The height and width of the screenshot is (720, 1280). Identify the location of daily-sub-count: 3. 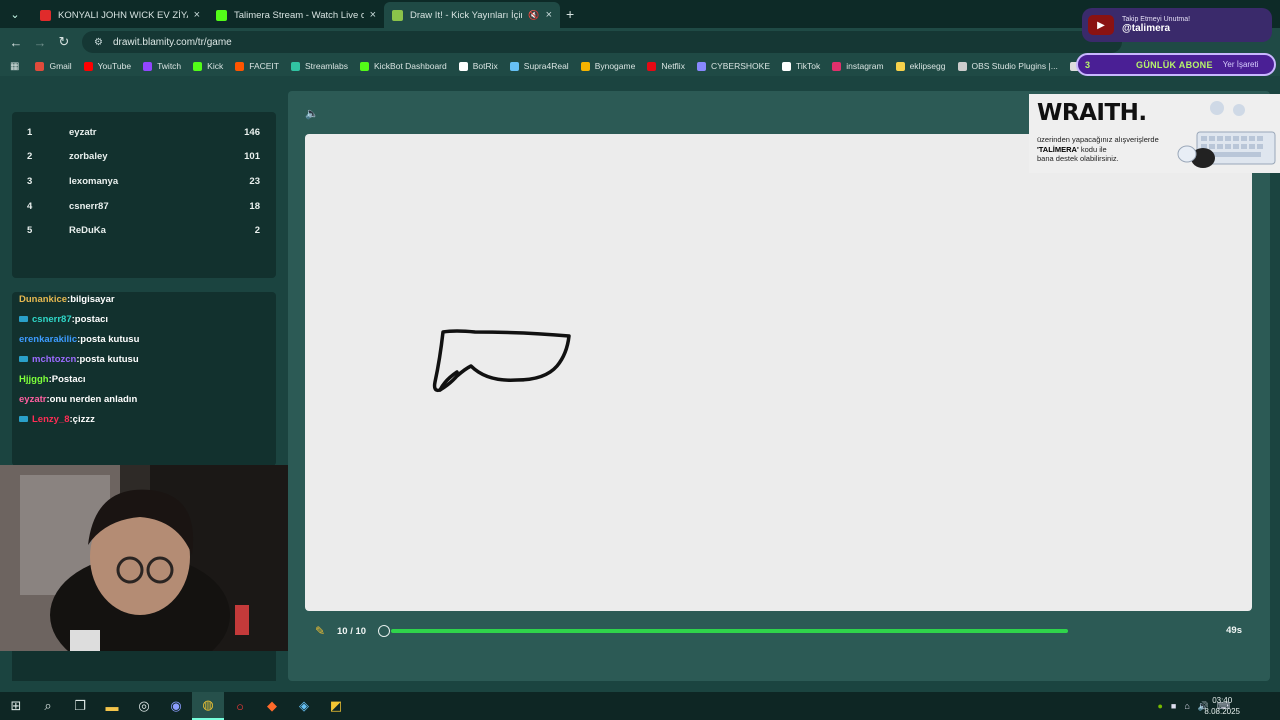
(1088, 64).